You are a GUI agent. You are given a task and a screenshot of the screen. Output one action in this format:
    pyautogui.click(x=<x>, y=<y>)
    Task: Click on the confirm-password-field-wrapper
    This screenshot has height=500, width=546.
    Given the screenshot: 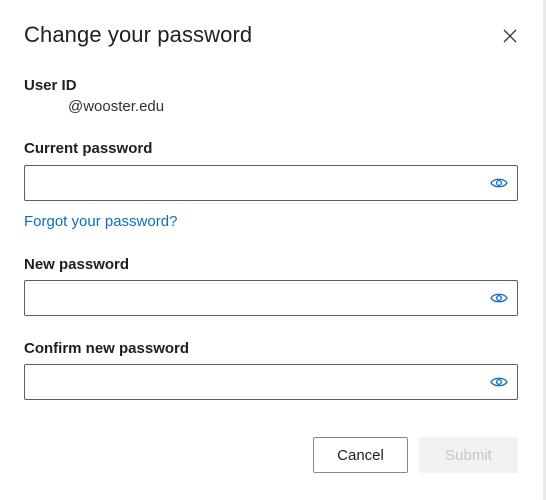 What is the action you would take?
    pyautogui.click(x=271, y=382)
    